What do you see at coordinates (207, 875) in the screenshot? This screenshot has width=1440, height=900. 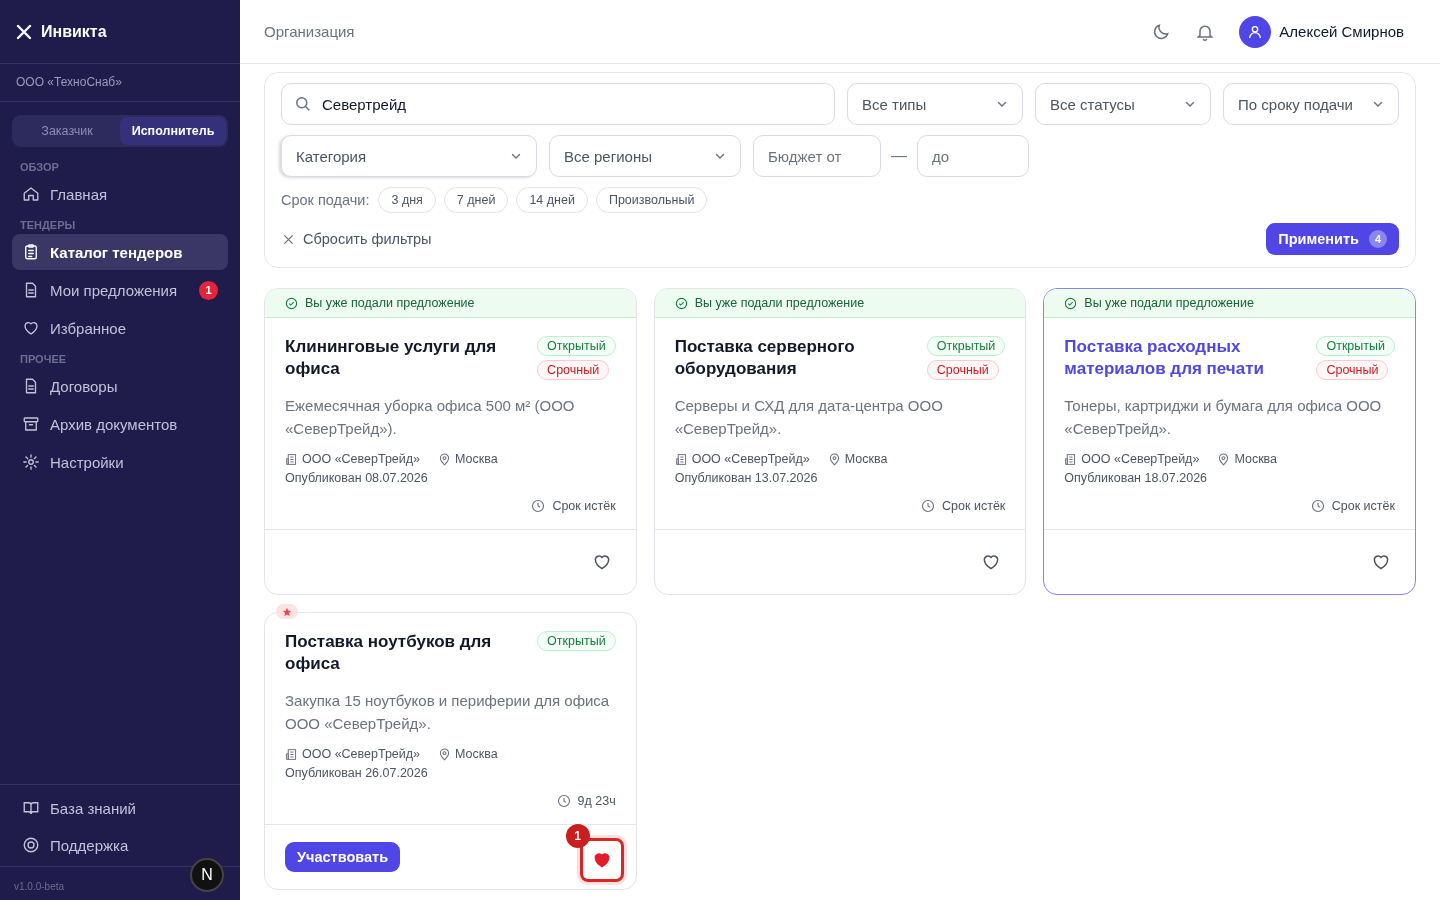 I see `dev-indicator-button: N` at bounding box center [207, 875].